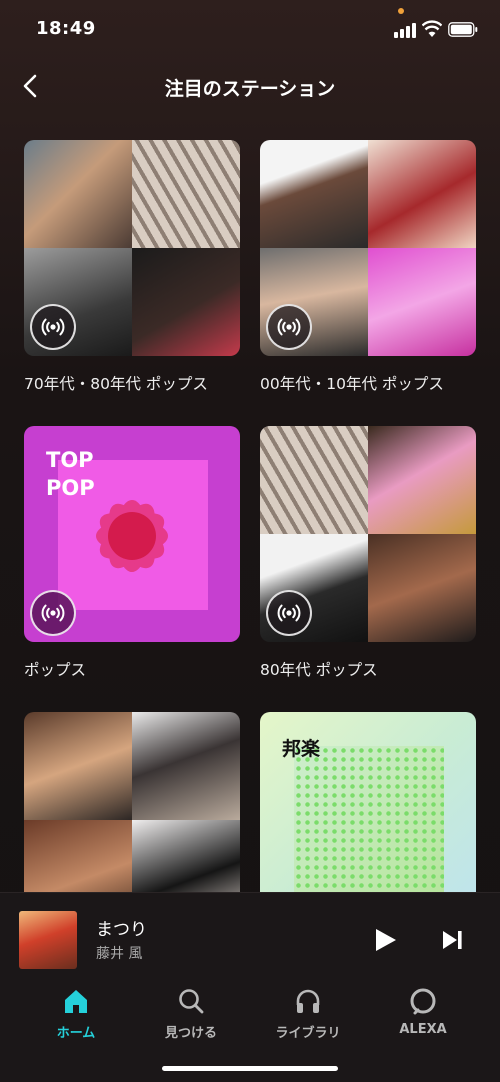 This screenshot has width=500, height=1082. What do you see at coordinates (308, 1033) in the screenshot?
I see `tab-label: ライブラリ` at bounding box center [308, 1033].